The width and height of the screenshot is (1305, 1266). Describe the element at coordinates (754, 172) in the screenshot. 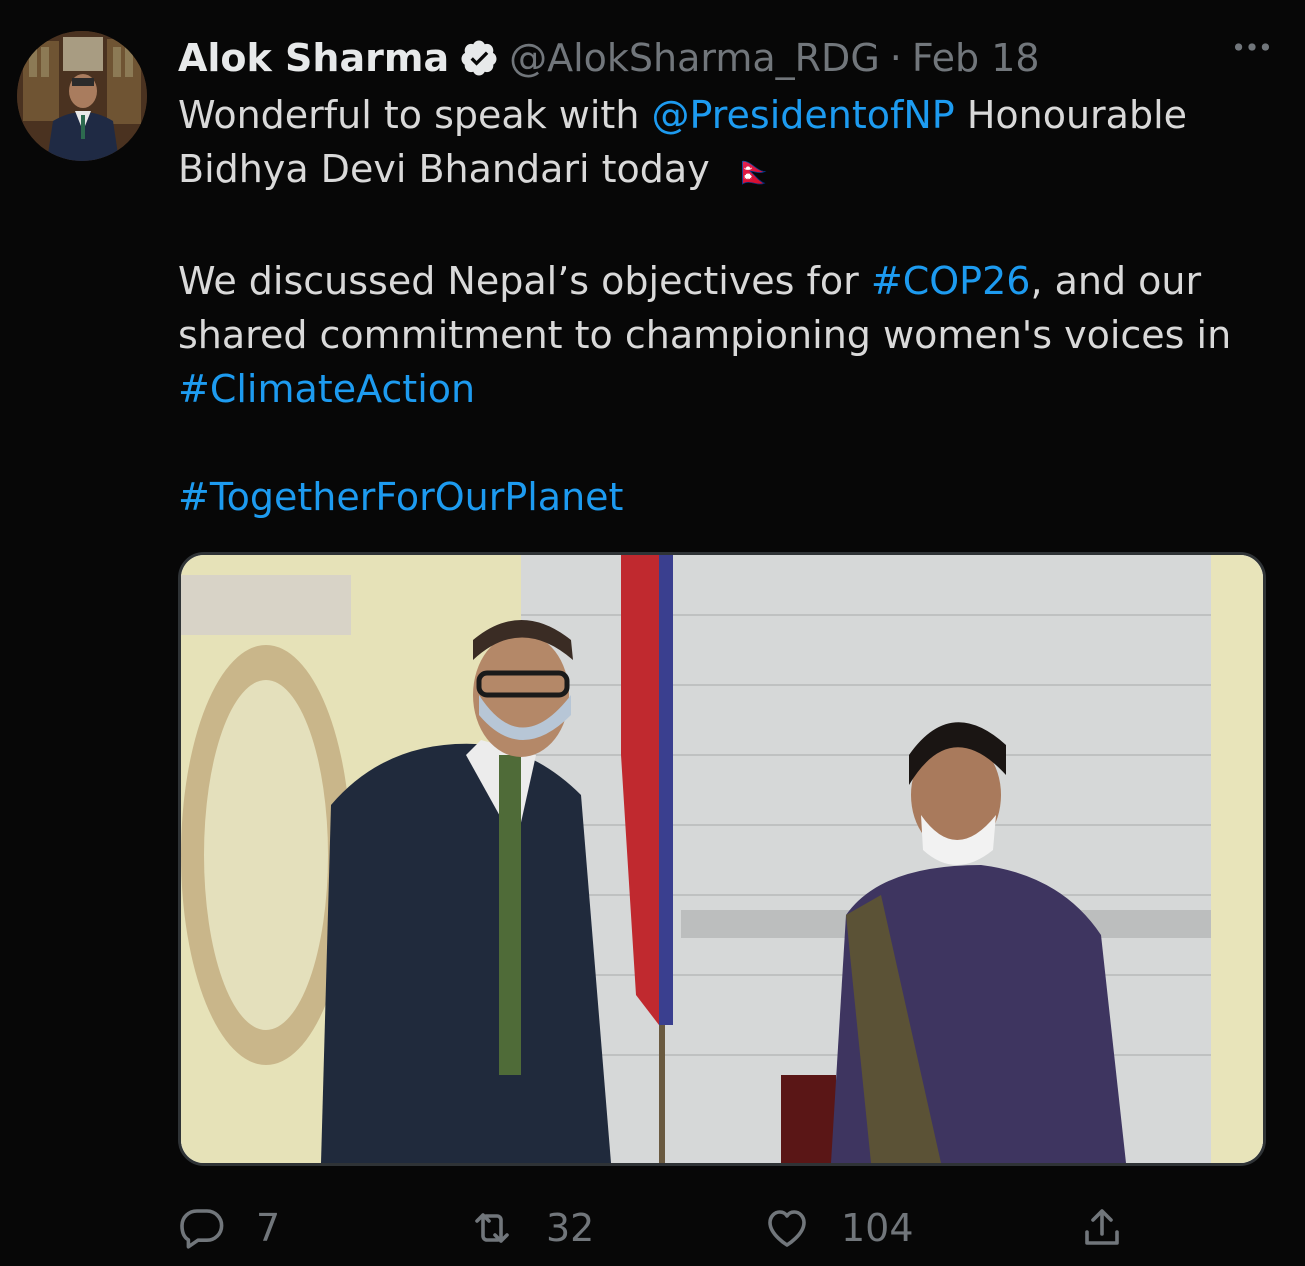

I see `nepal-flag-icon: 🇳🇵` at that location.